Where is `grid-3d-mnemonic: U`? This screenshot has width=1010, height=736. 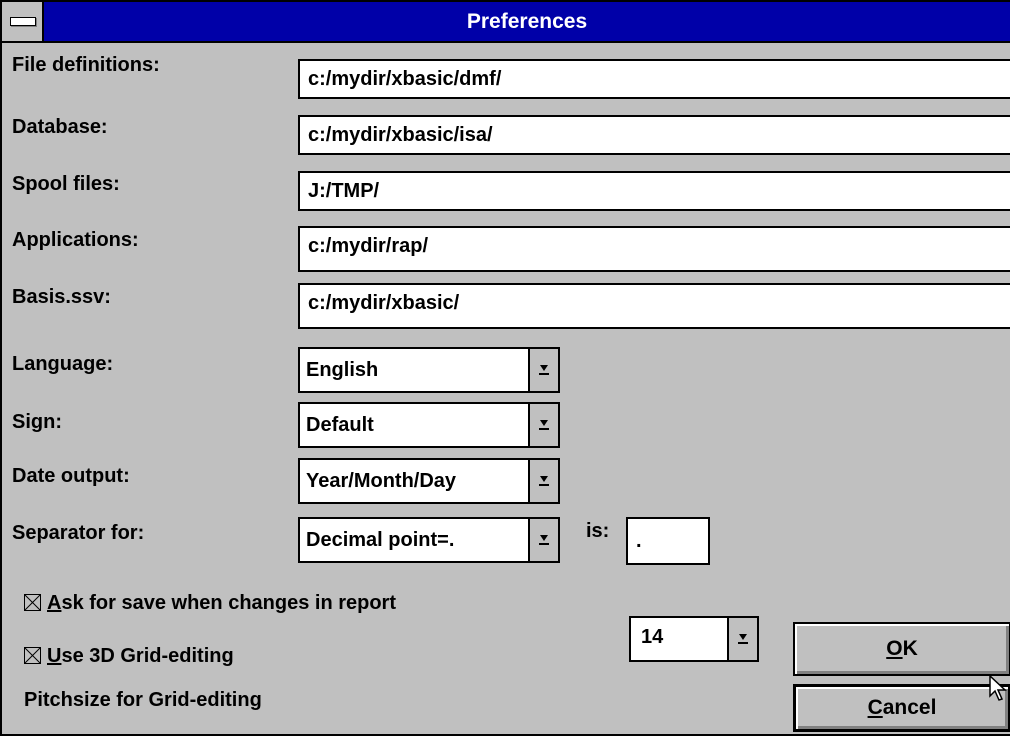
grid-3d-mnemonic: U is located at coordinates (54, 656).